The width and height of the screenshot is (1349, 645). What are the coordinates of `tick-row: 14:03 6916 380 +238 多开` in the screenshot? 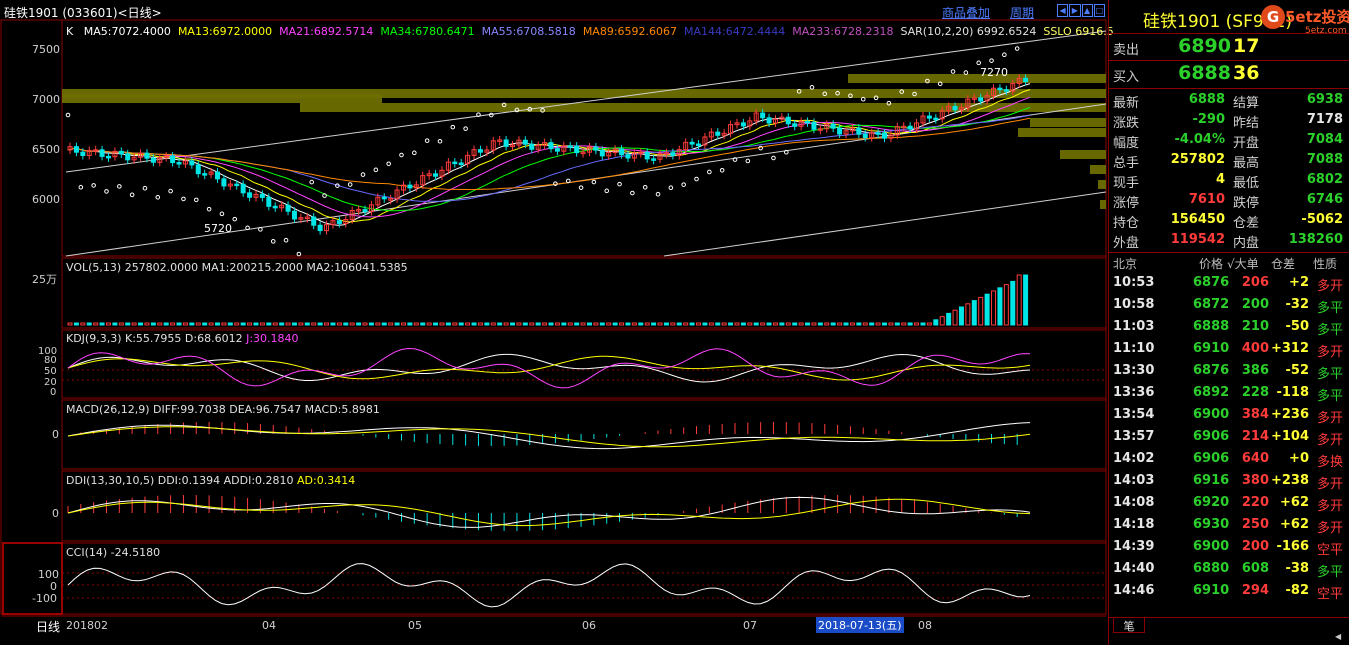 It's located at (1229, 482).